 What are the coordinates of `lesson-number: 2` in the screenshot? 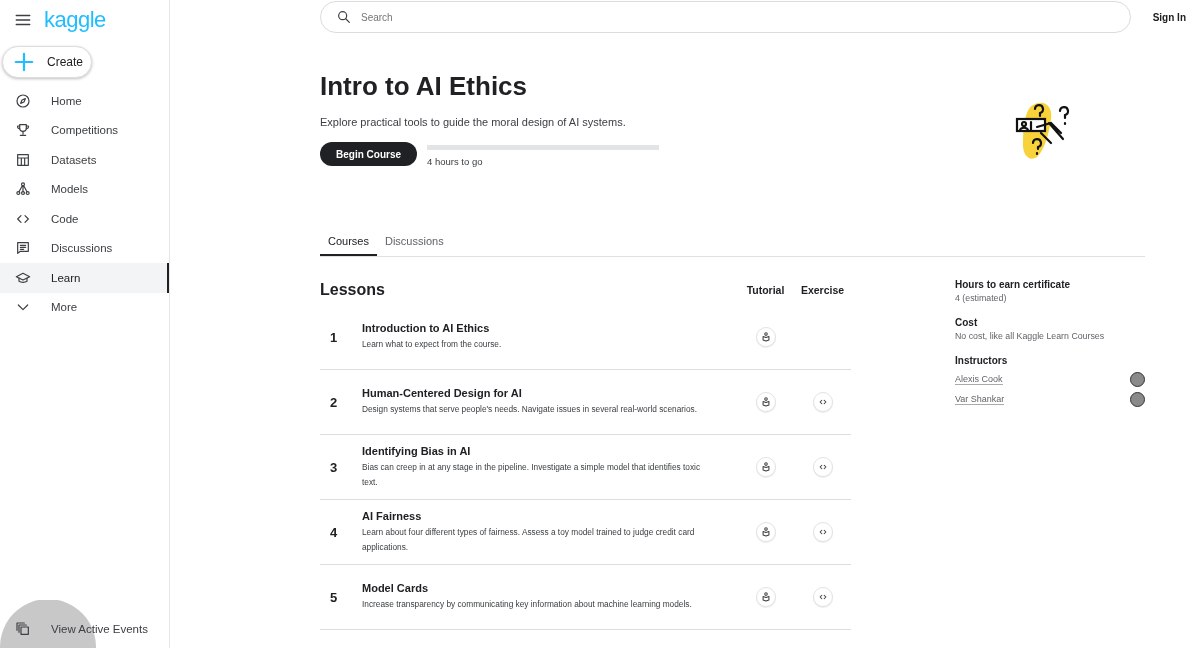 It's located at (334, 402).